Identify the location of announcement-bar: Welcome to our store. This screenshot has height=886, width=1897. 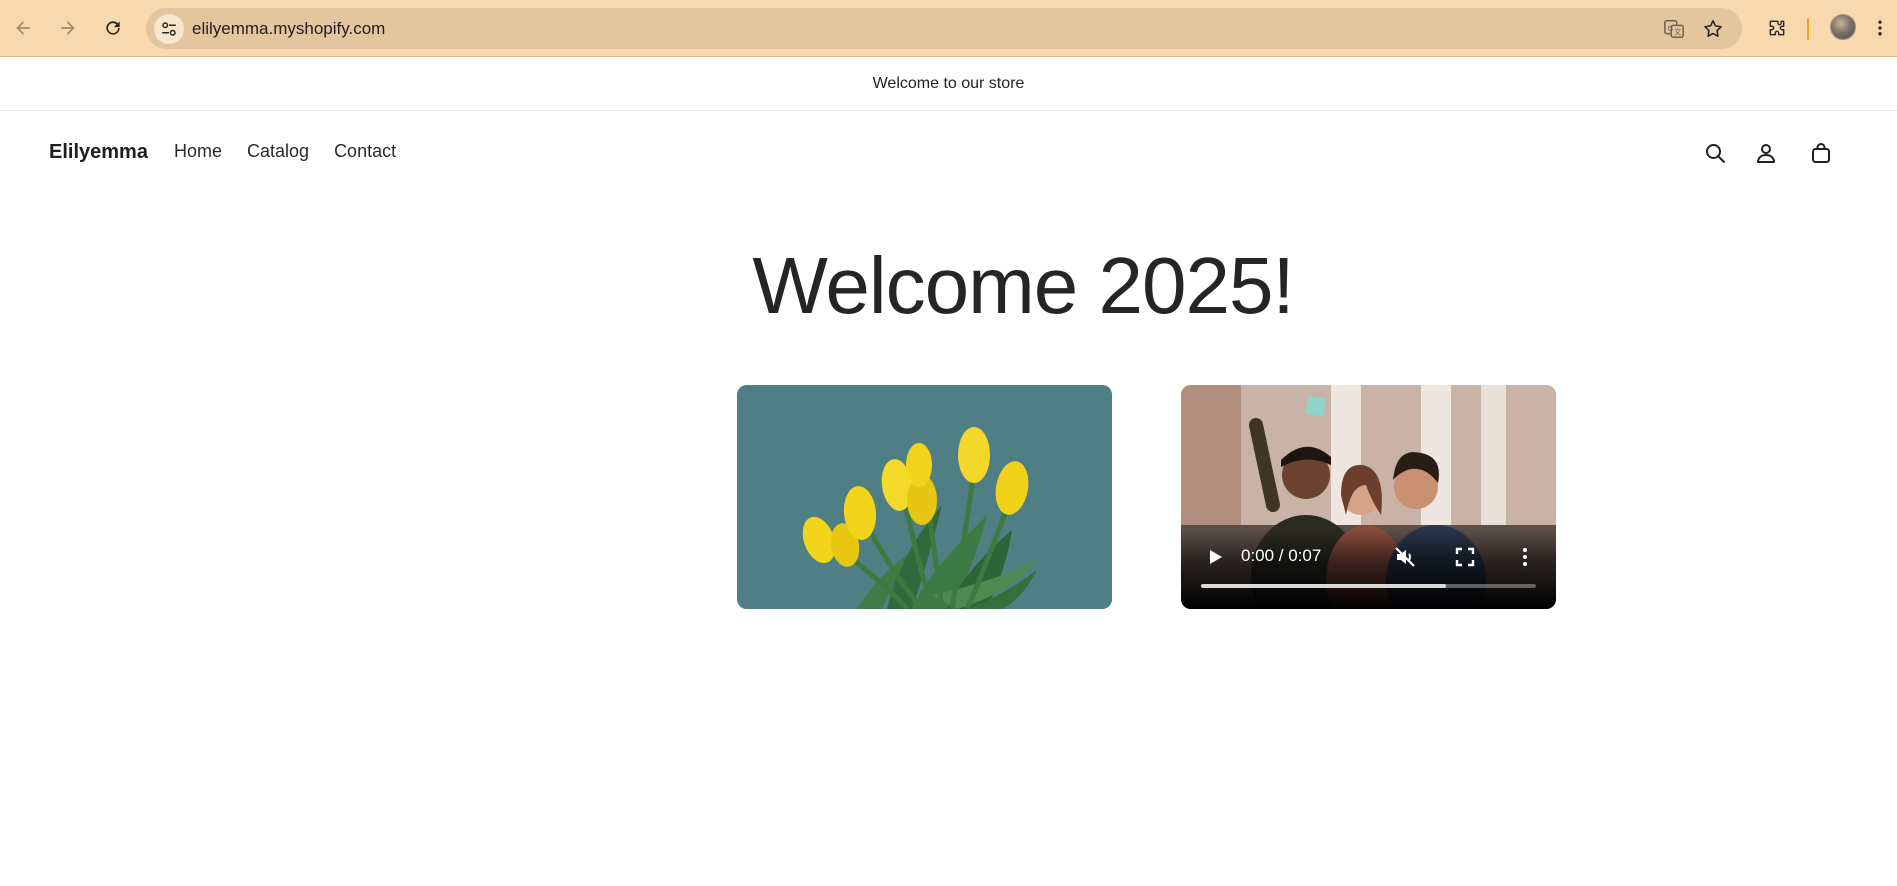
(948, 84).